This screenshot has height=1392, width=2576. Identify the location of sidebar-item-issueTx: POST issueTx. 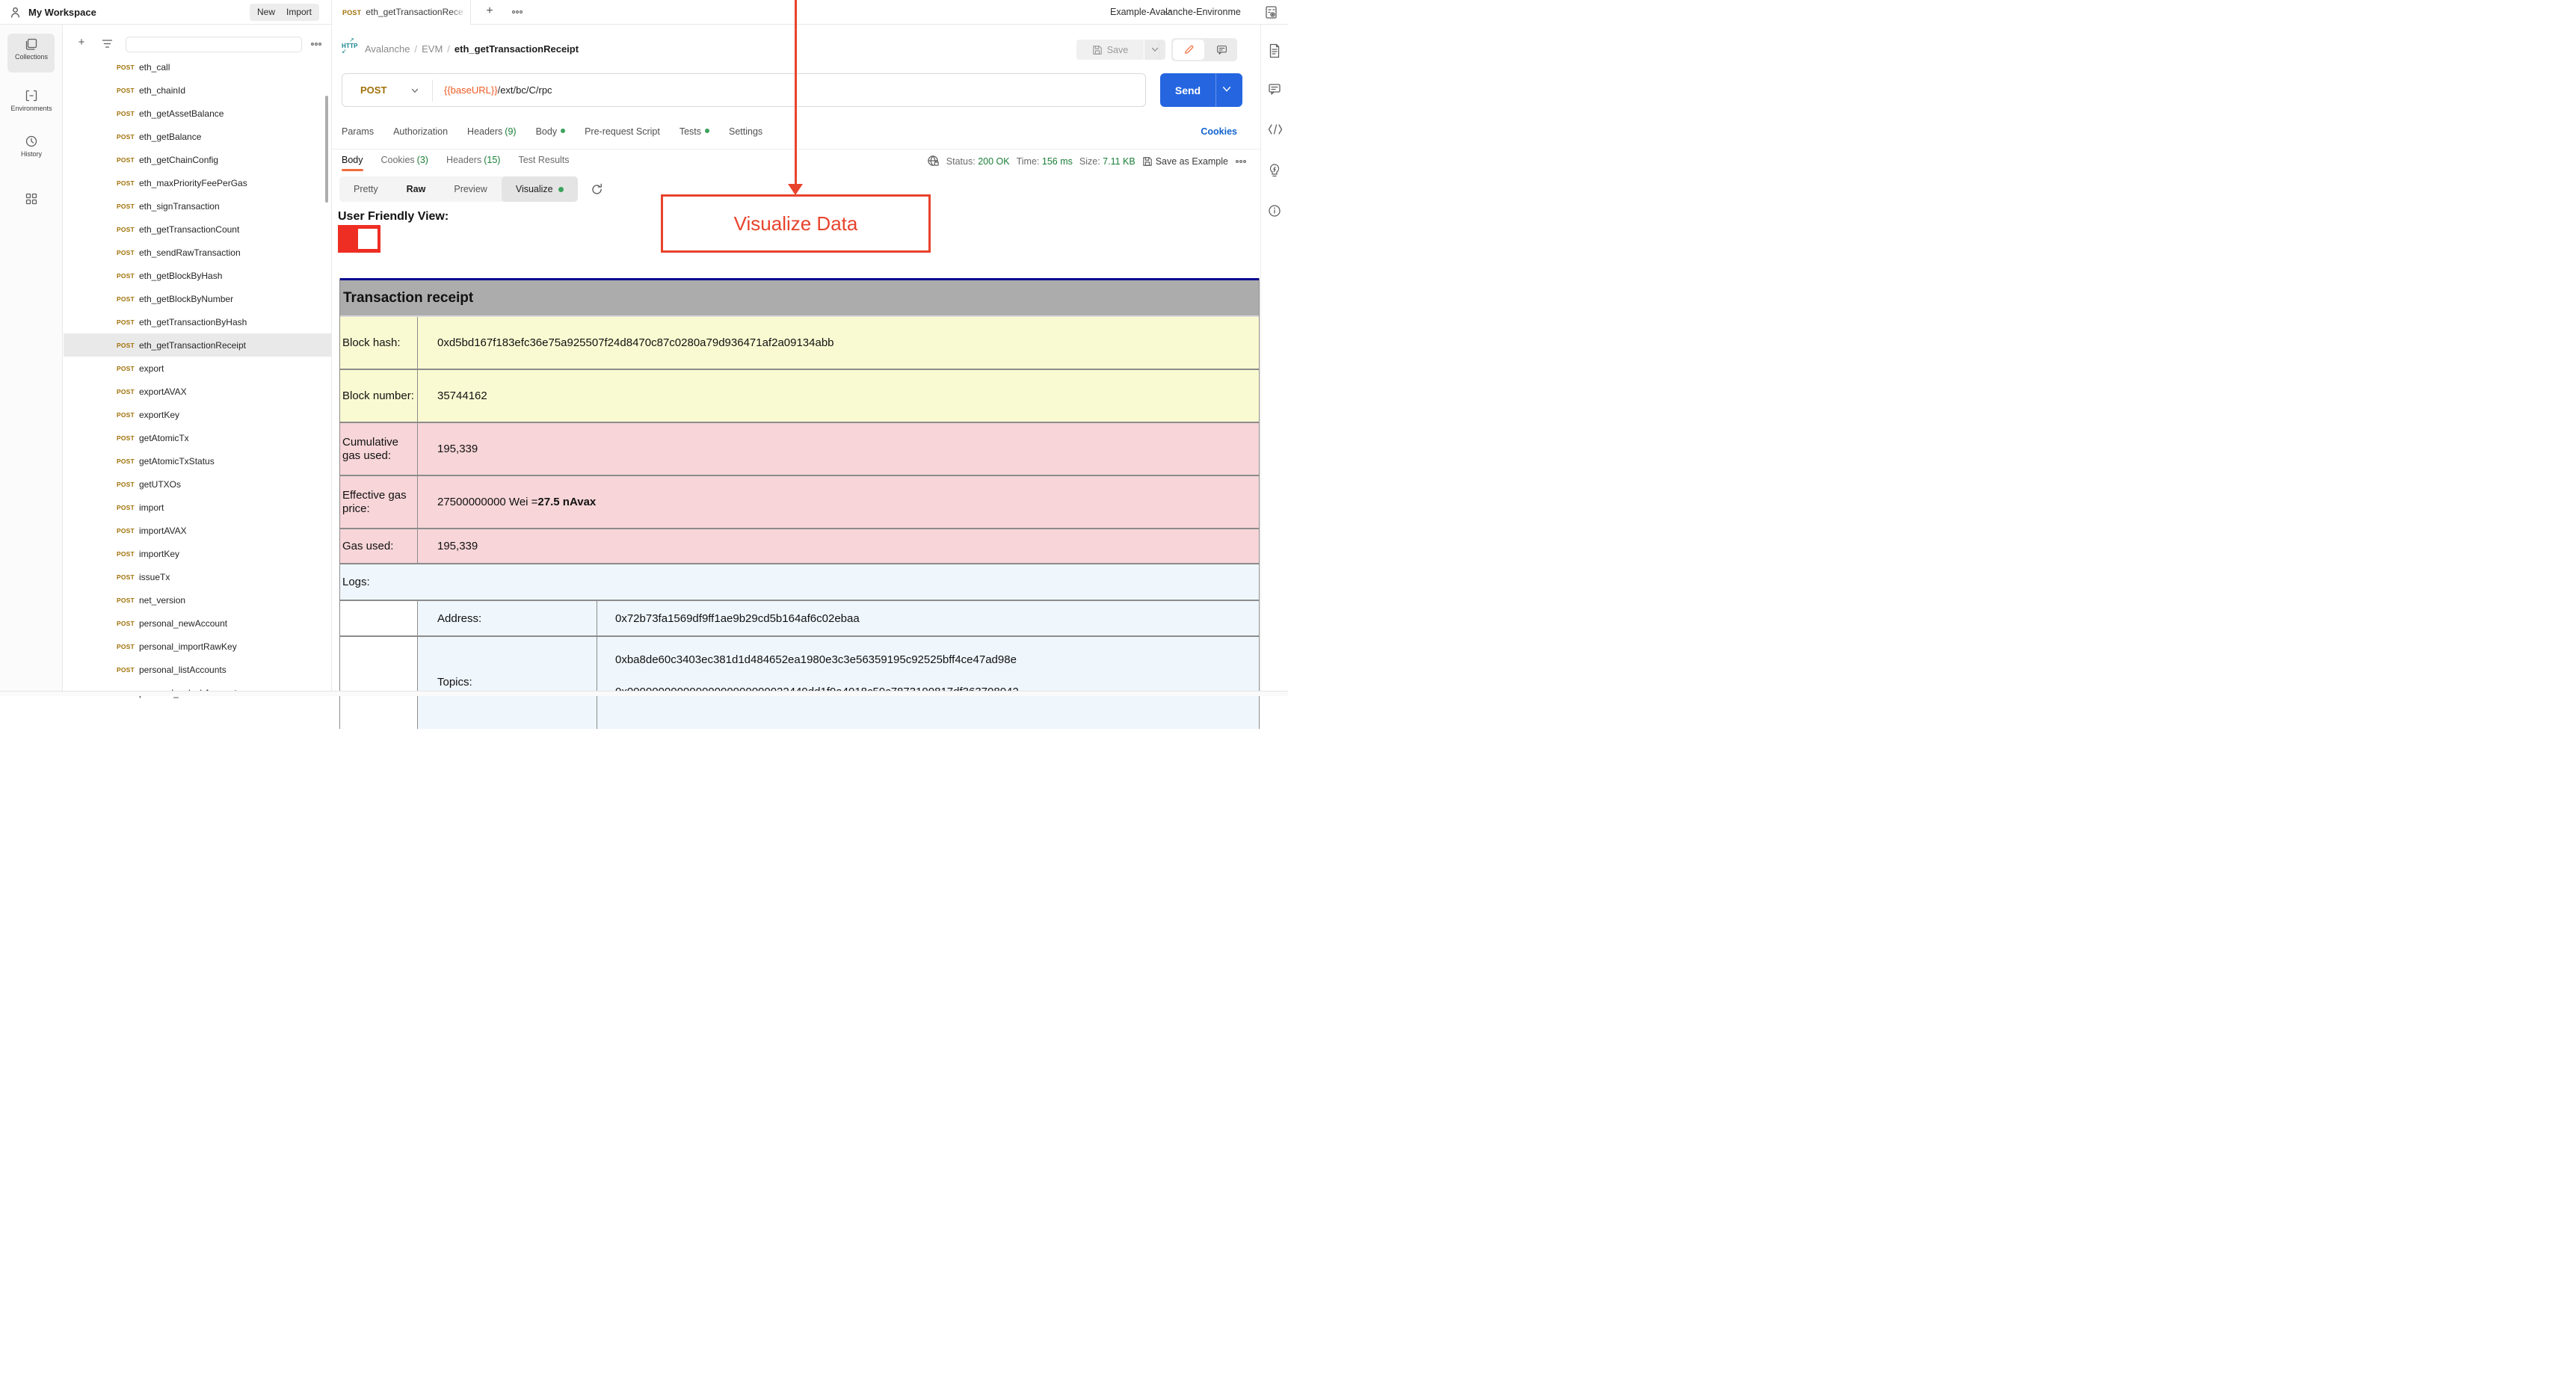
(198, 576).